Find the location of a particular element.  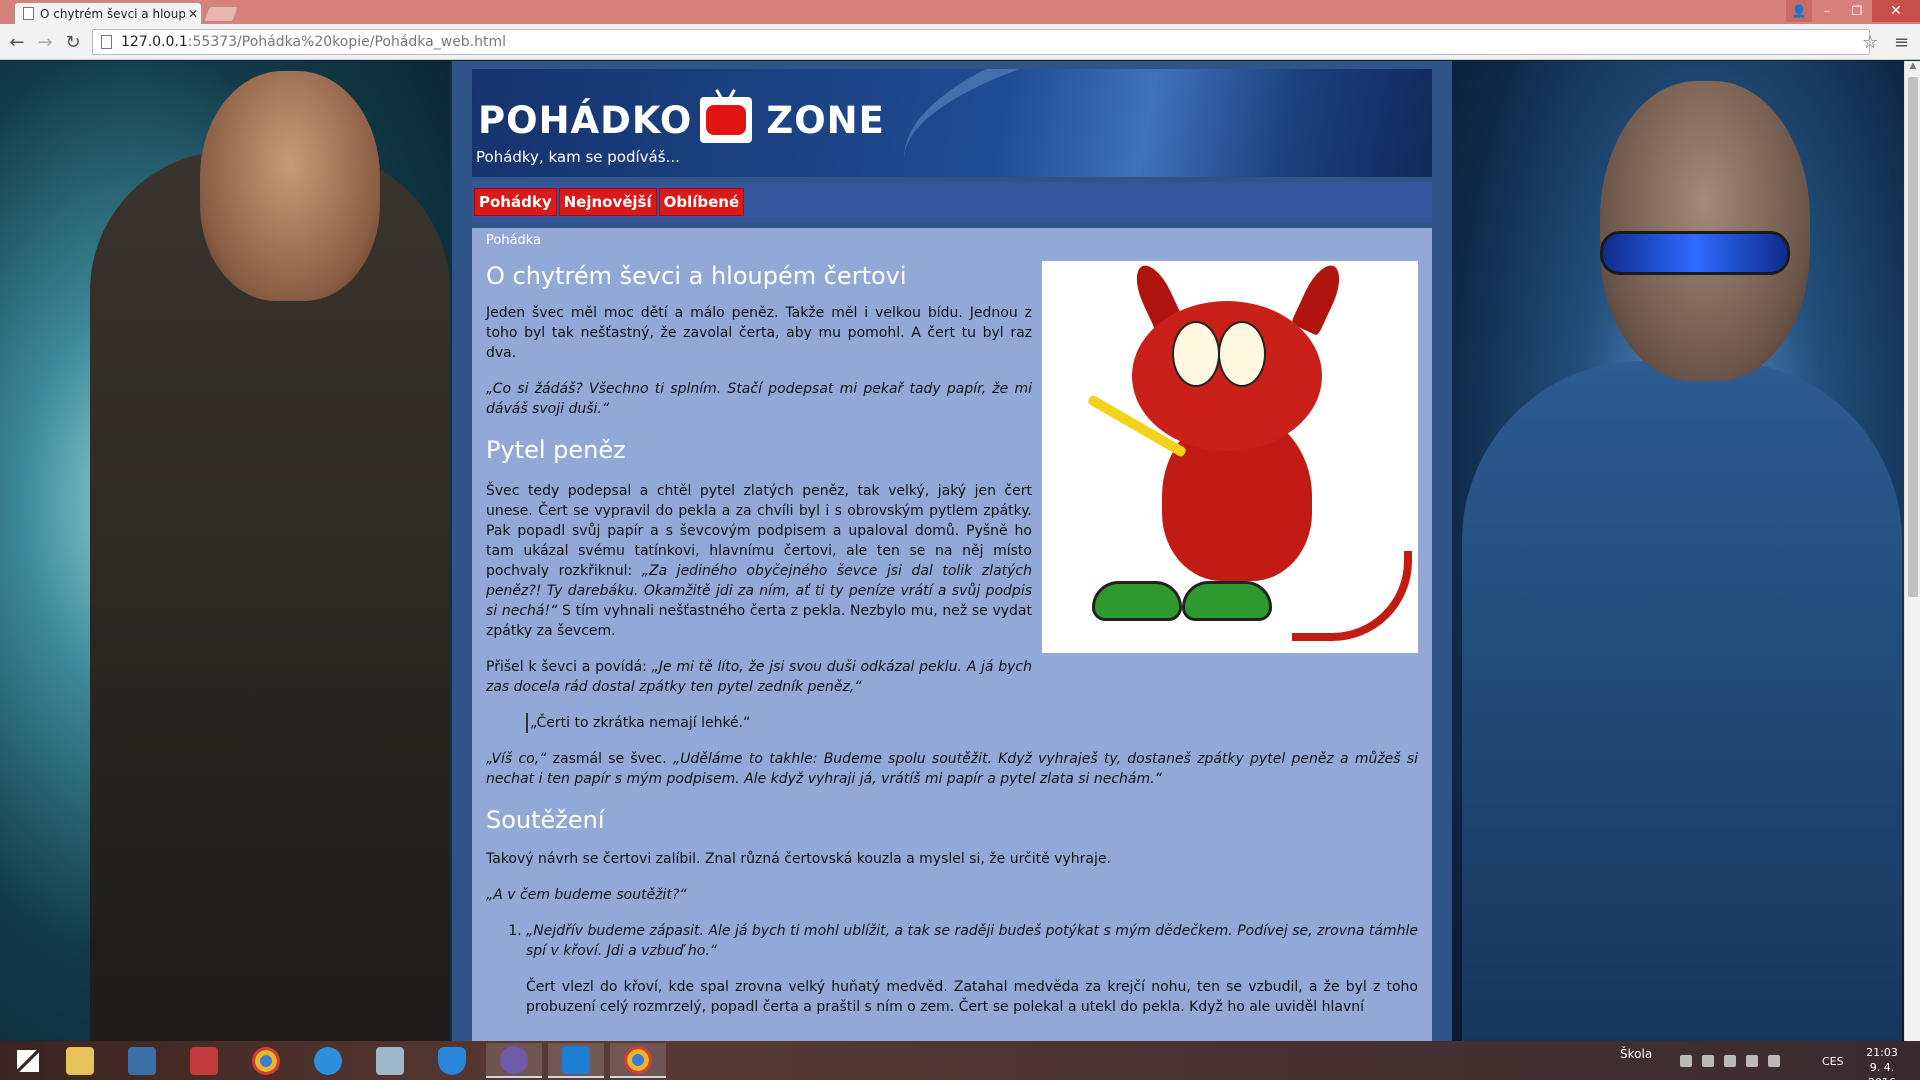

scroll-up-icon: ▲ is located at coordinates (1912, 69).